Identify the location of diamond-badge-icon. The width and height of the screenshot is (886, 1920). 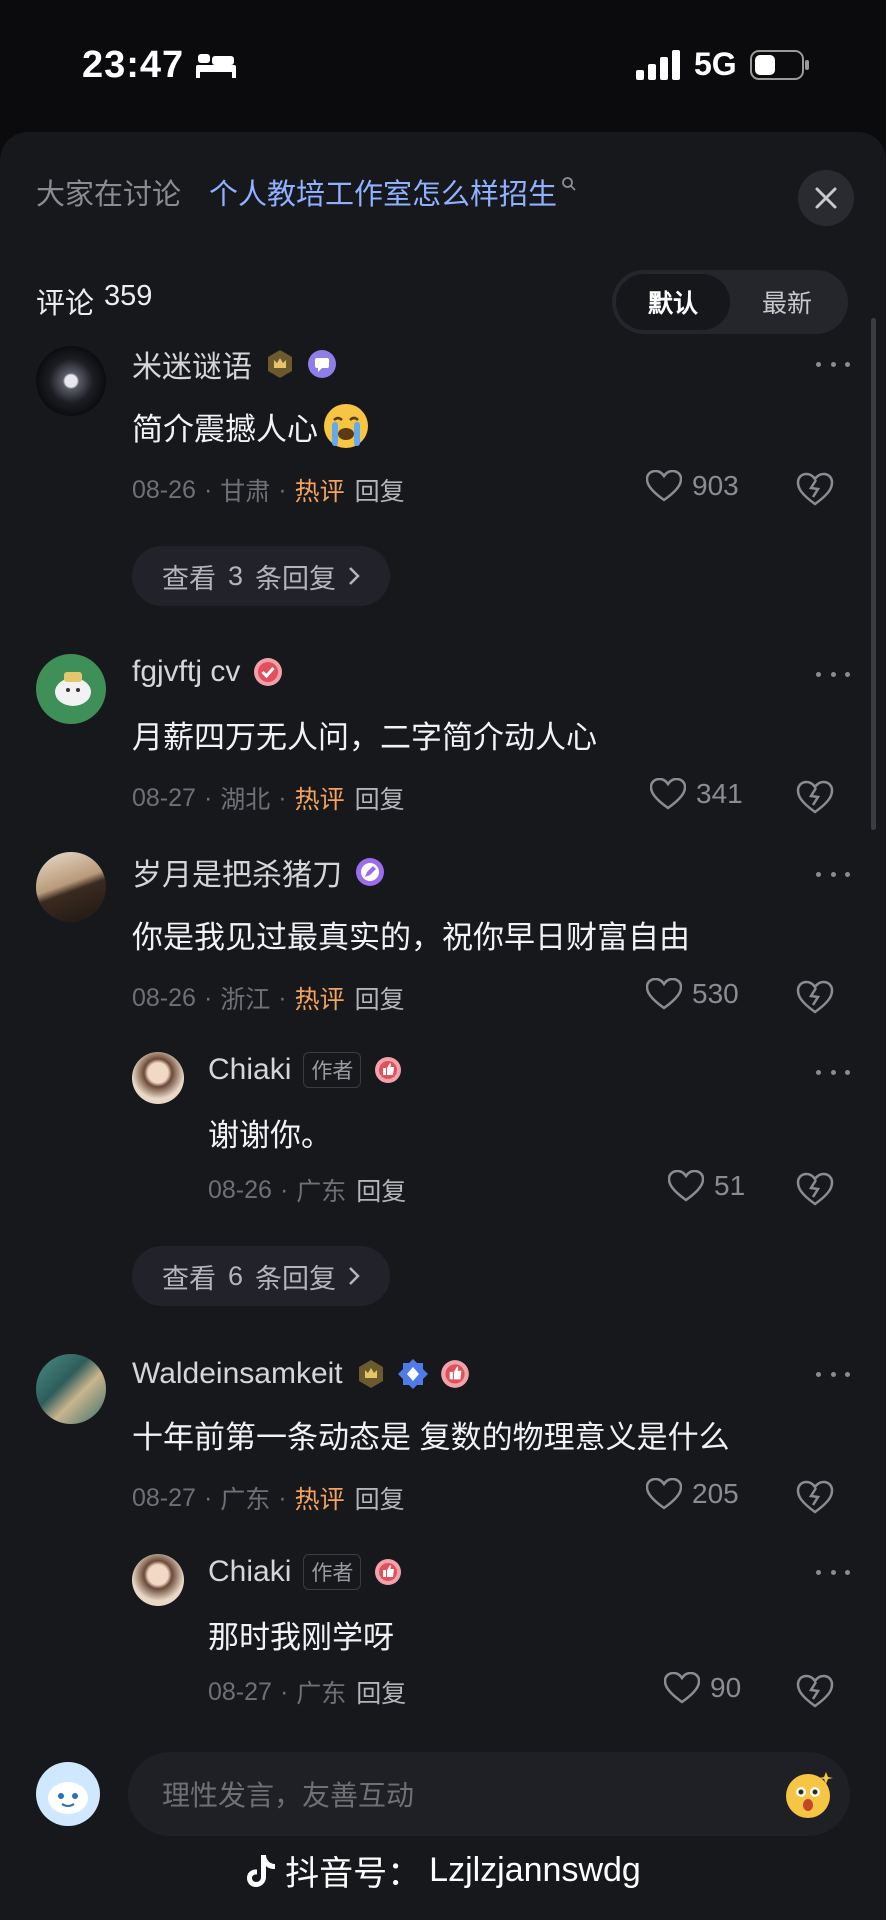
(413, 1374).